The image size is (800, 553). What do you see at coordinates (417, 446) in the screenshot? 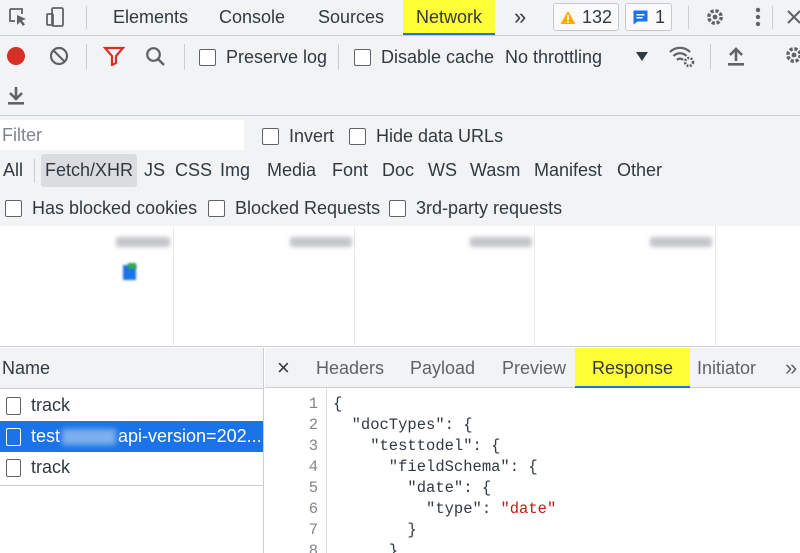
I see `code-line: "testtodel": {` at bounding box center [417, 446].